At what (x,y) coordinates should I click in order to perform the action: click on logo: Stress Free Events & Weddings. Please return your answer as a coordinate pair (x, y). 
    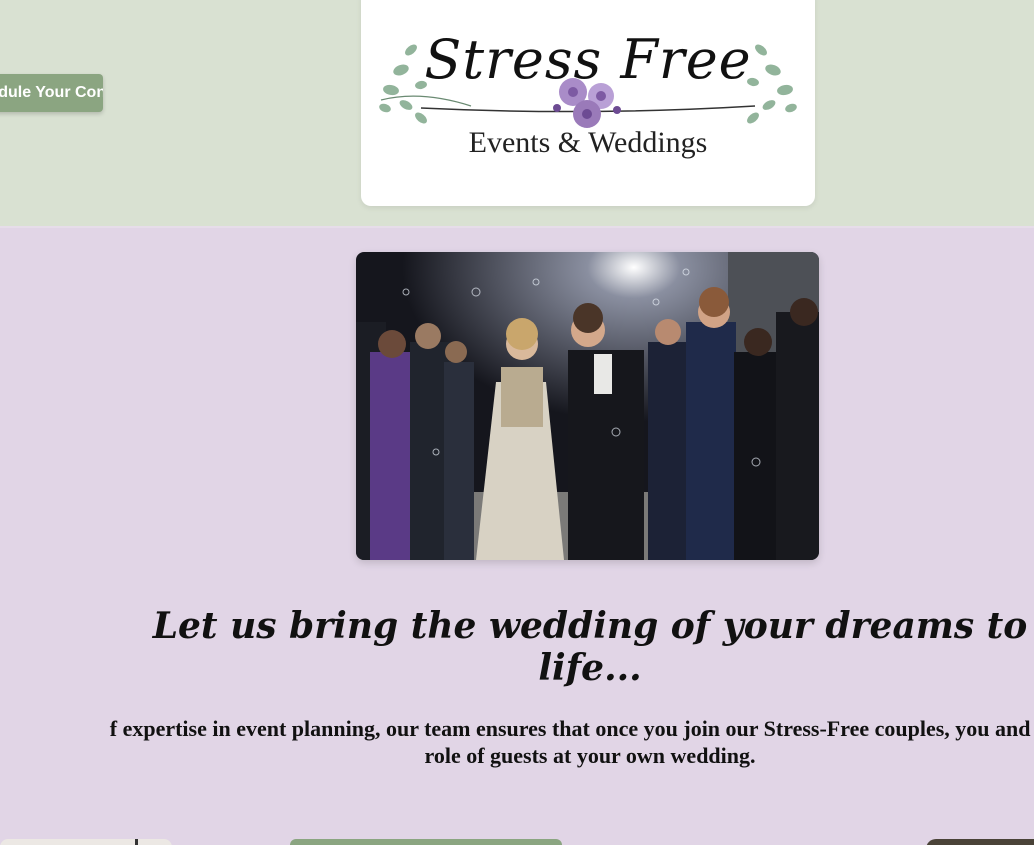
    Looking at the image, I should click on (588, 103).